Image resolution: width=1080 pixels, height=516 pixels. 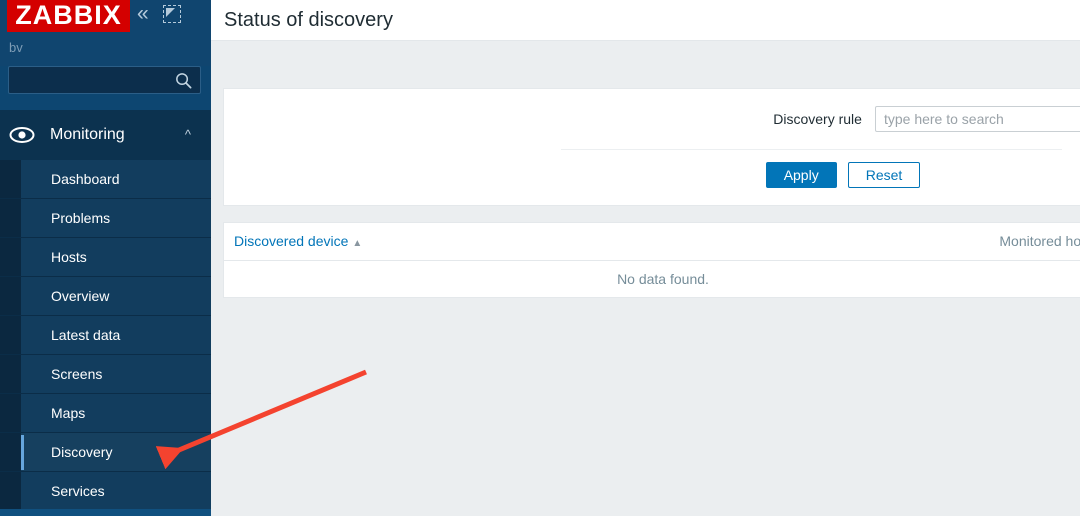 I want to click on discovery-rule-label: Discovery rule, so click(x=817, y=119).